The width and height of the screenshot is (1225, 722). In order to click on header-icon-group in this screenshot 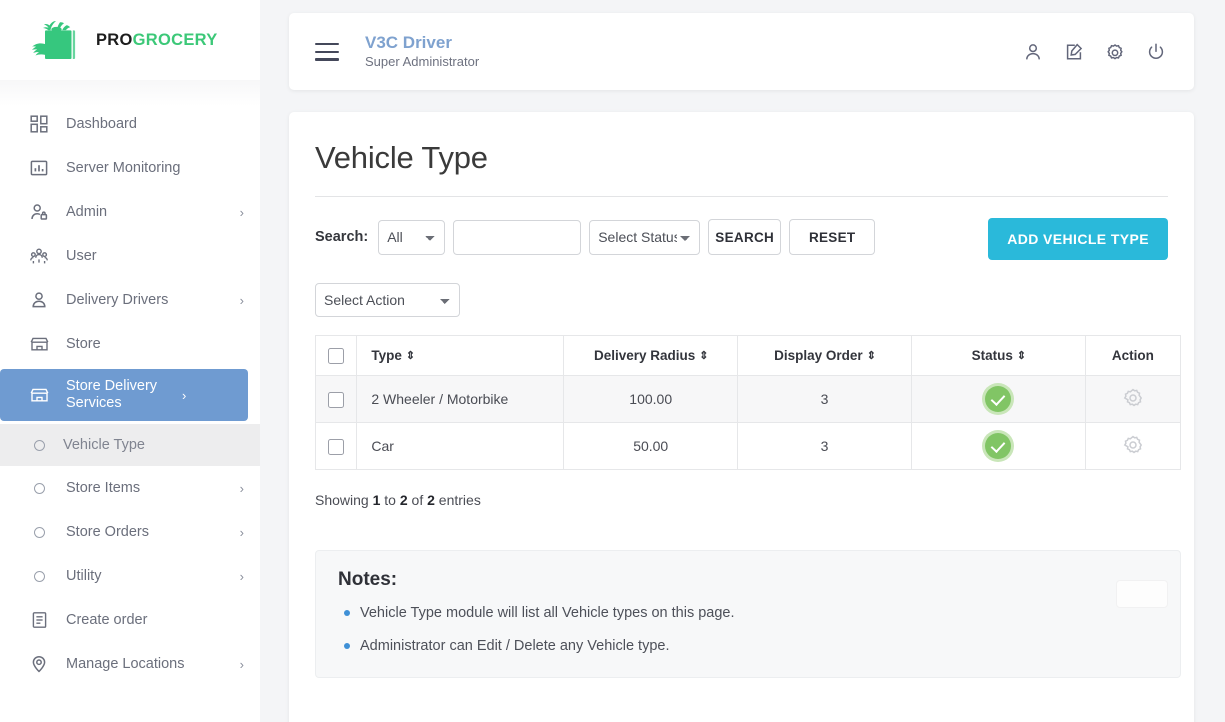, I will do `click(1094, 52)`.